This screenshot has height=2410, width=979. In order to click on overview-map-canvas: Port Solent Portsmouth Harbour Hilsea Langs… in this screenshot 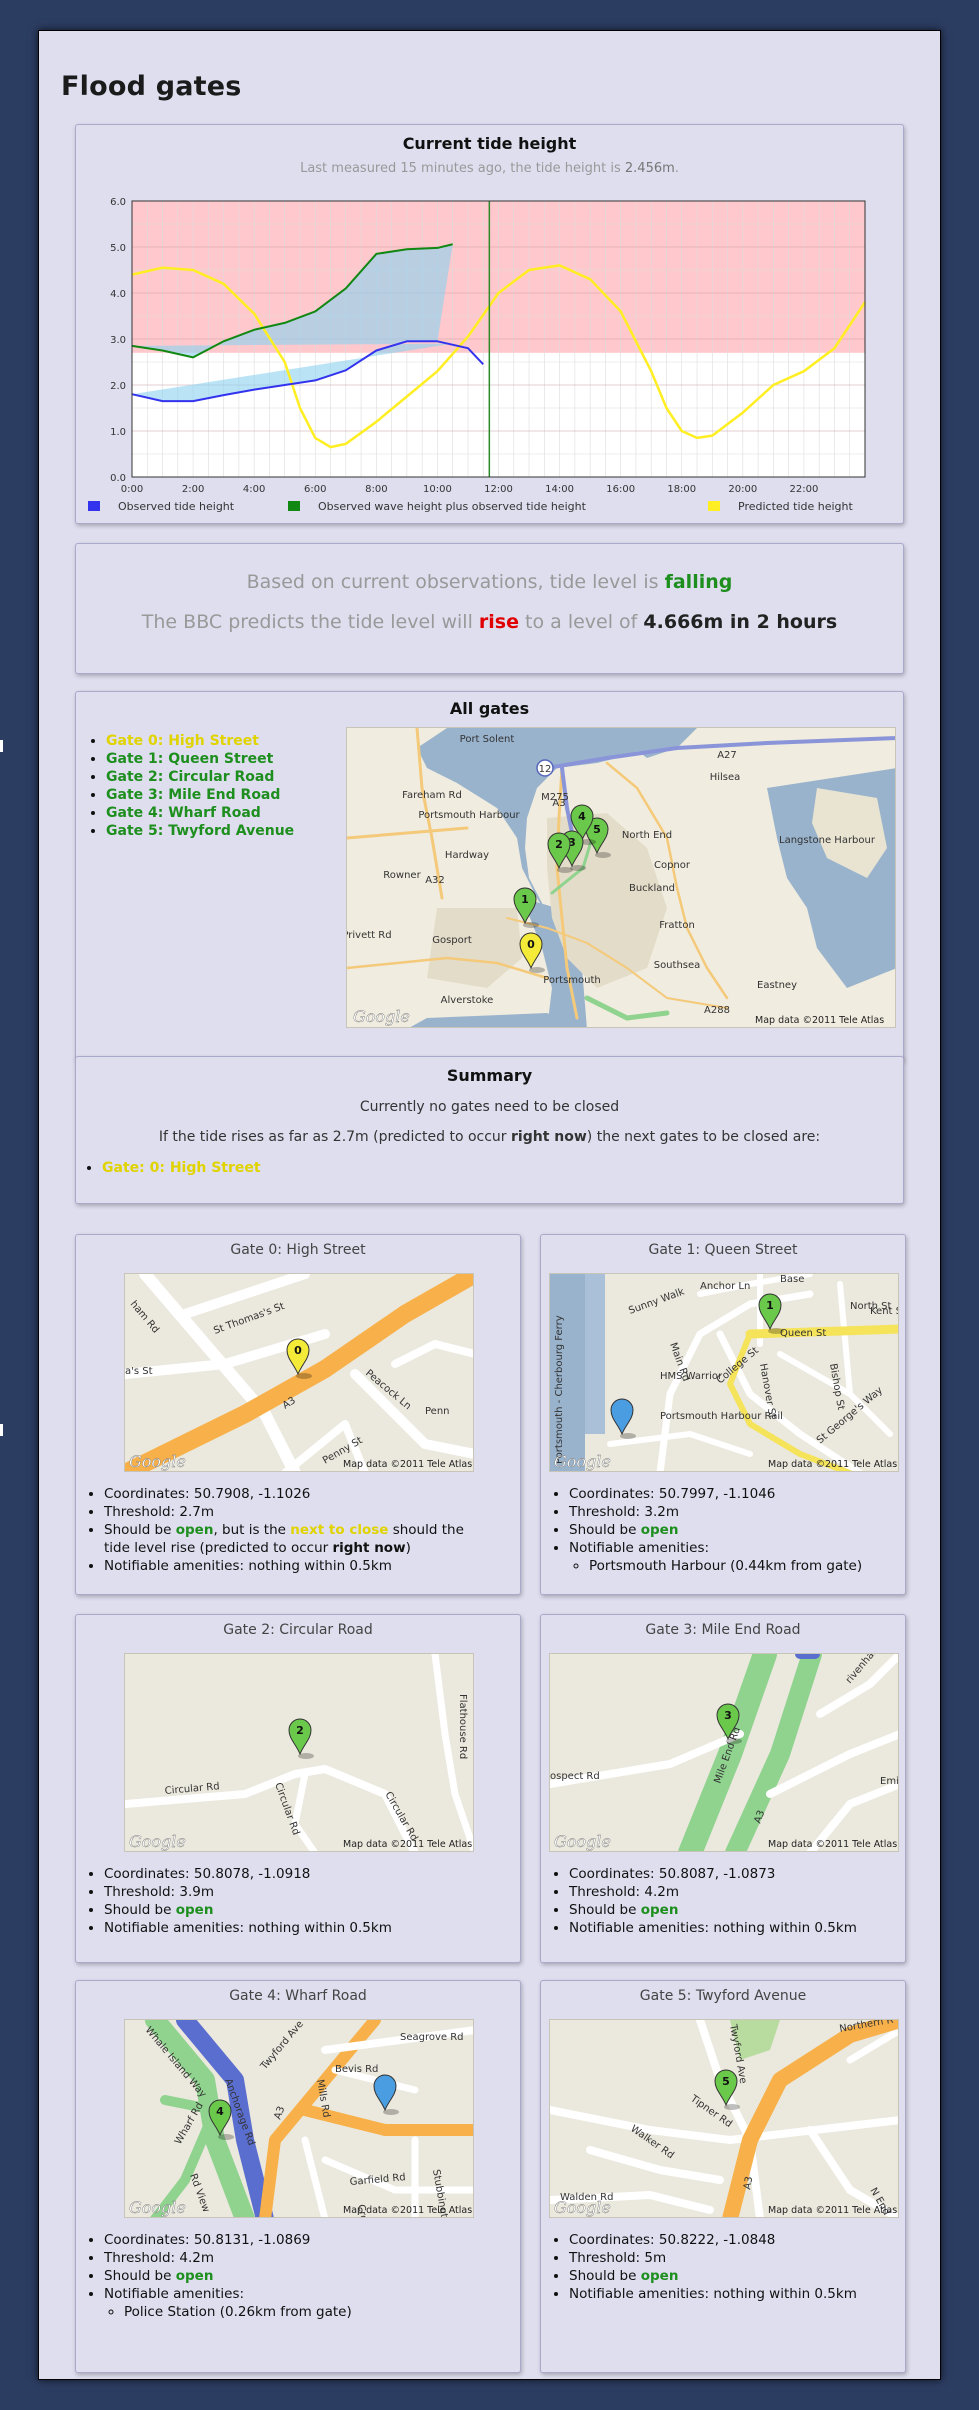, I will do `click(621, 877)`.